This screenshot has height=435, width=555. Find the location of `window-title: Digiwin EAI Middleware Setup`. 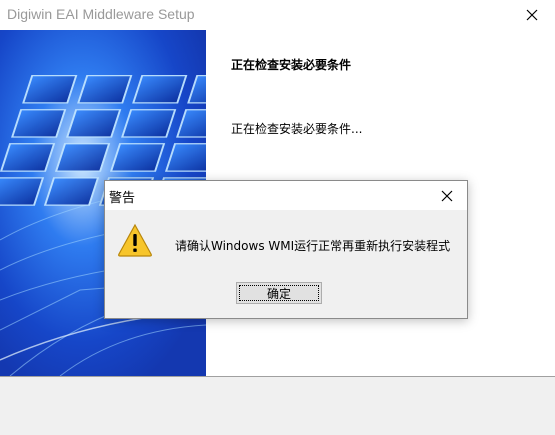

window-title: Digiwin EAI Middleware Setup is located at coordinates (101, 14).